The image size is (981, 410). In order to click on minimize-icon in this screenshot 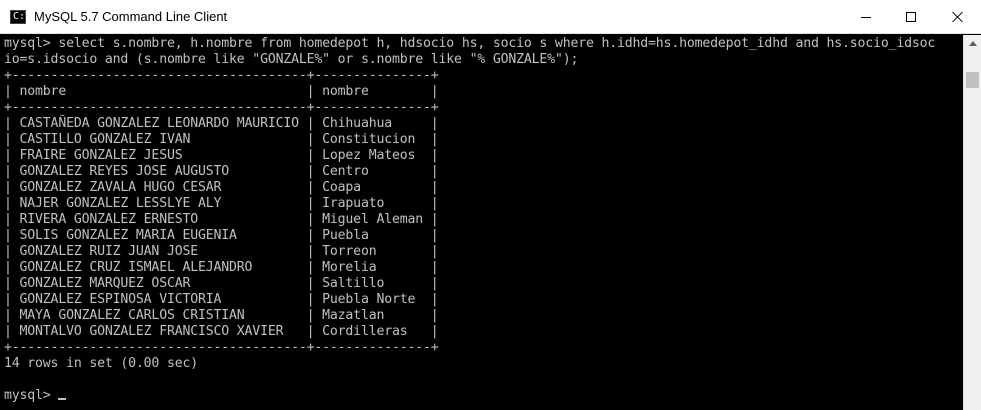, I will do `click(866, 17)`.